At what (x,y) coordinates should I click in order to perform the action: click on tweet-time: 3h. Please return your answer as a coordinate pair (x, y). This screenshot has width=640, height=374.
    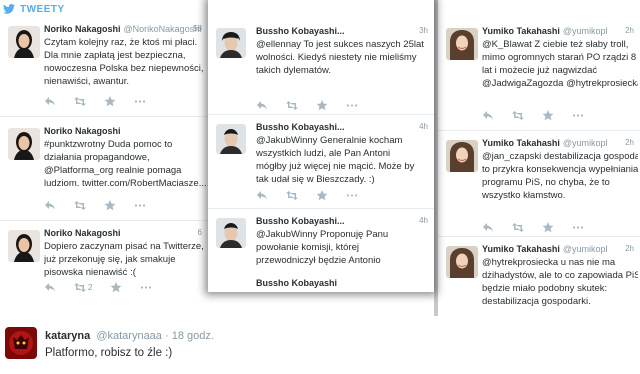
    Looking at the image, I should click on (423, 30).